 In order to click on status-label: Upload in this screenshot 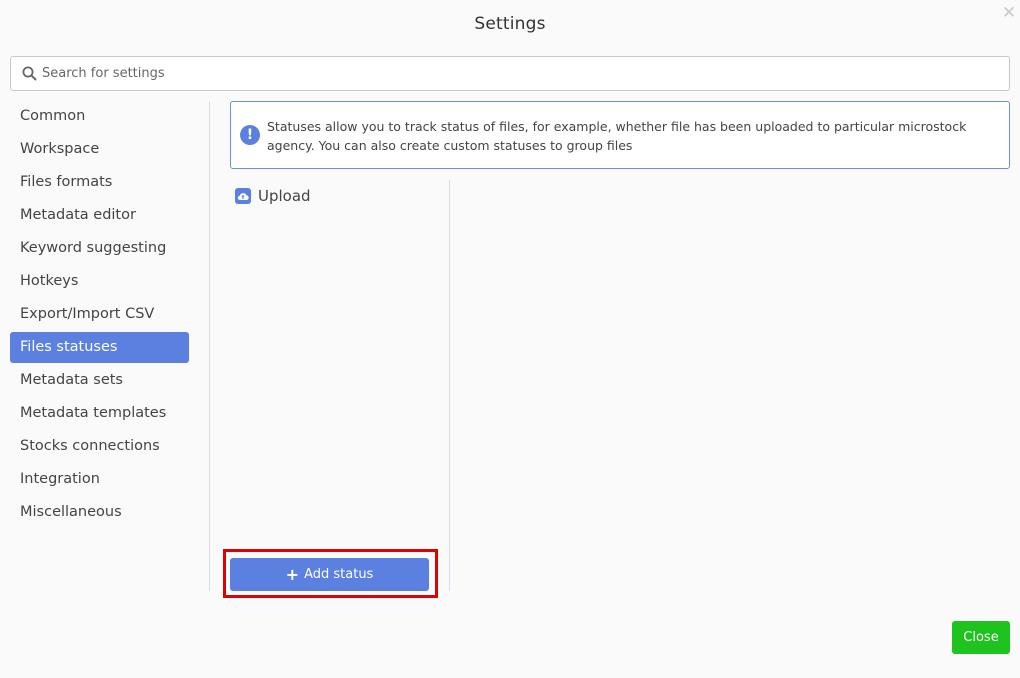, I will do `click(284, 196)`.